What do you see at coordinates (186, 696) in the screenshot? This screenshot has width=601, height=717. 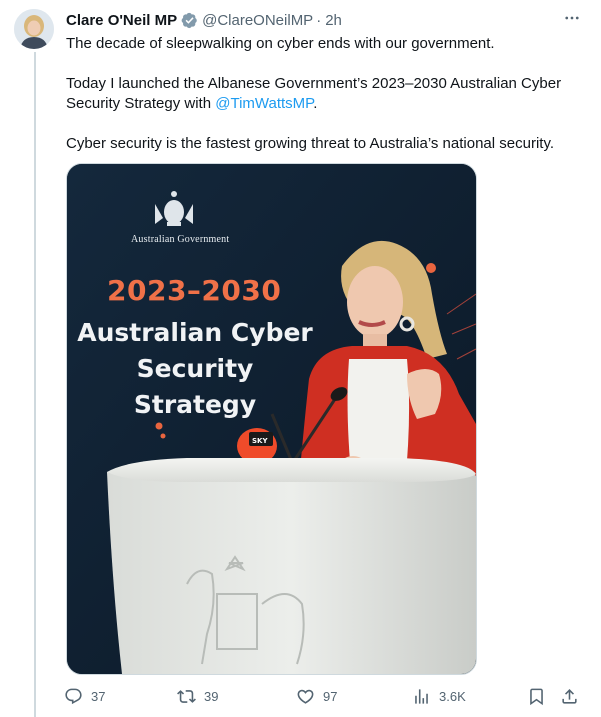 I see `repost-icon` at bounding box center [186, 696].